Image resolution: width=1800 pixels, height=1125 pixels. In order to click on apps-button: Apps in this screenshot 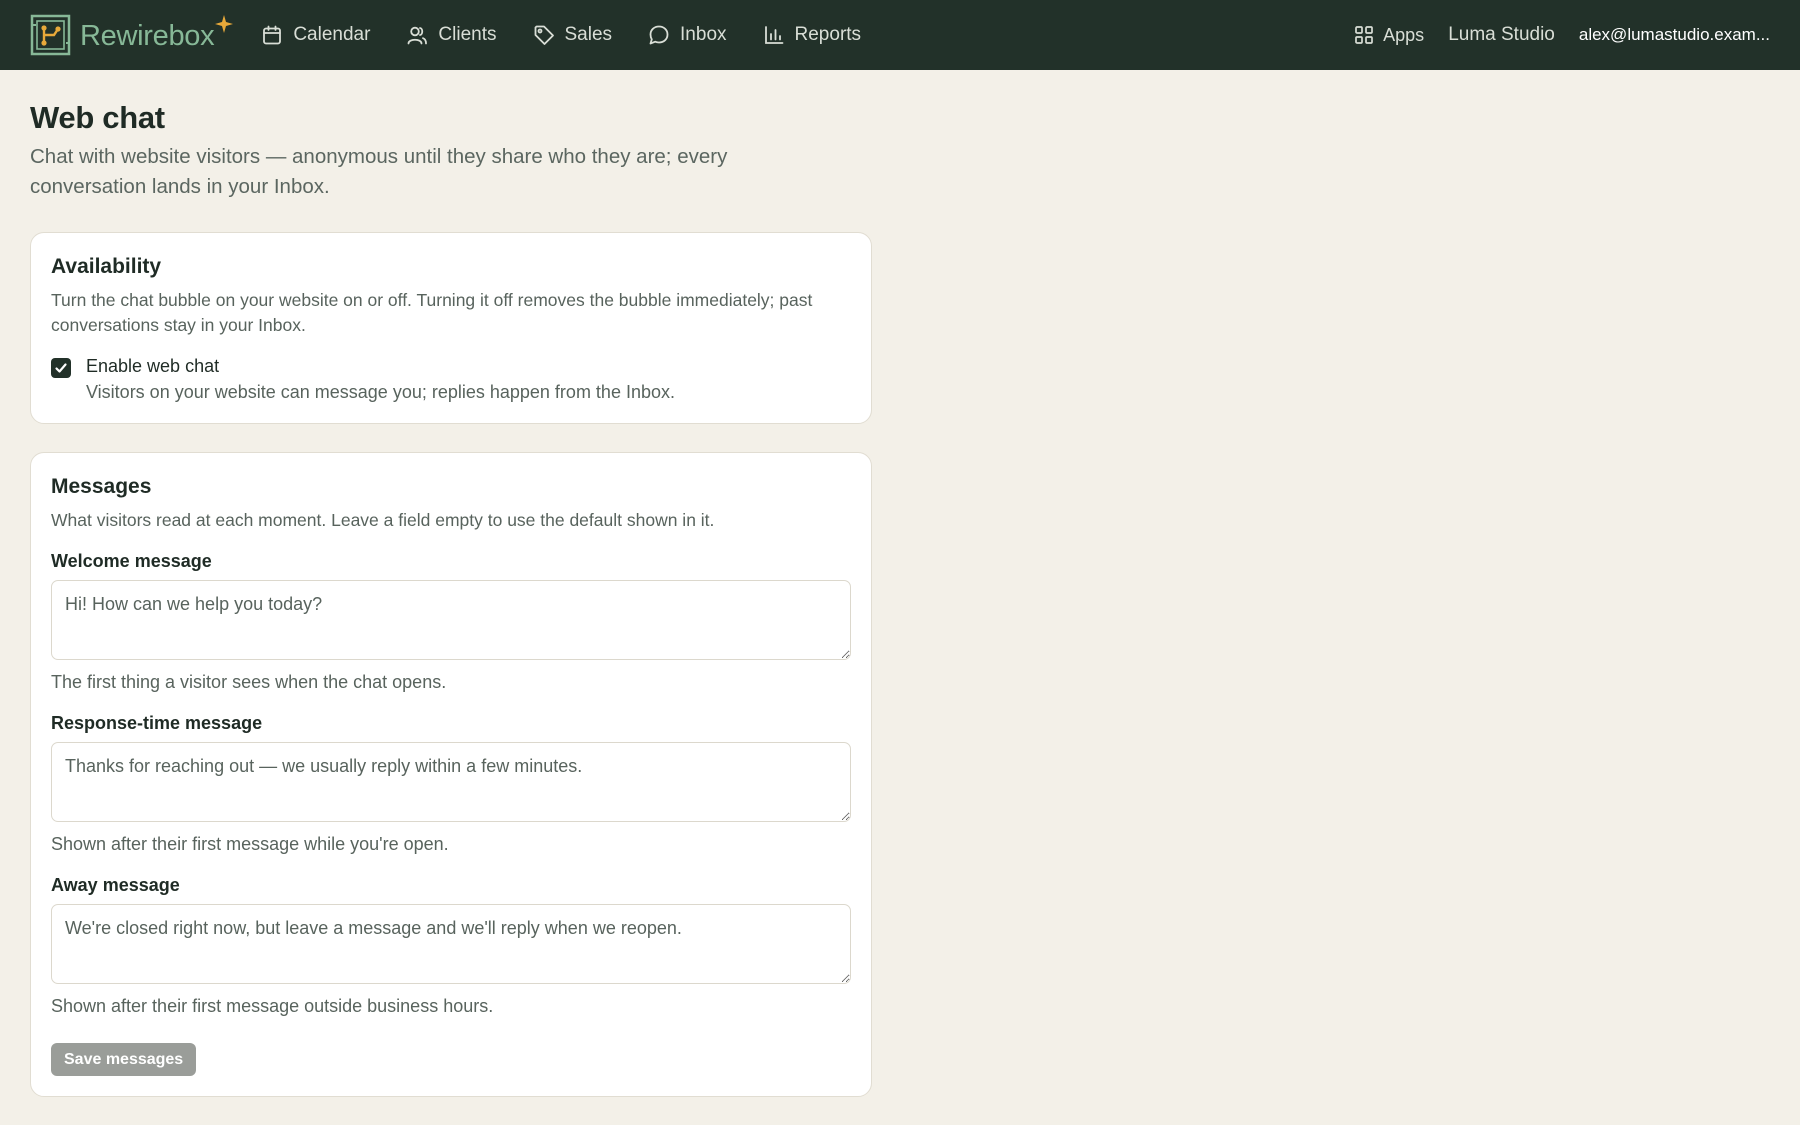, I will do `click(1389, 35)`.